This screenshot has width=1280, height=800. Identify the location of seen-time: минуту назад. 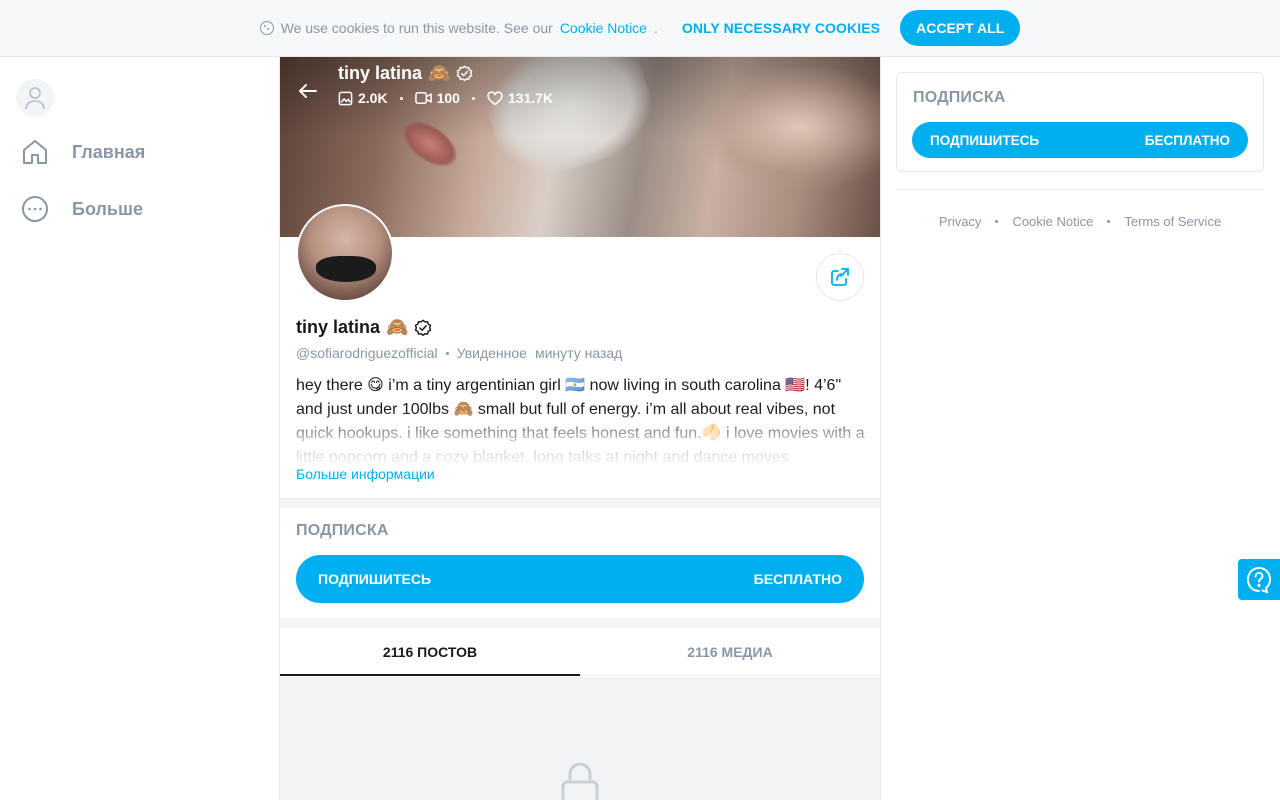
(578, 353).